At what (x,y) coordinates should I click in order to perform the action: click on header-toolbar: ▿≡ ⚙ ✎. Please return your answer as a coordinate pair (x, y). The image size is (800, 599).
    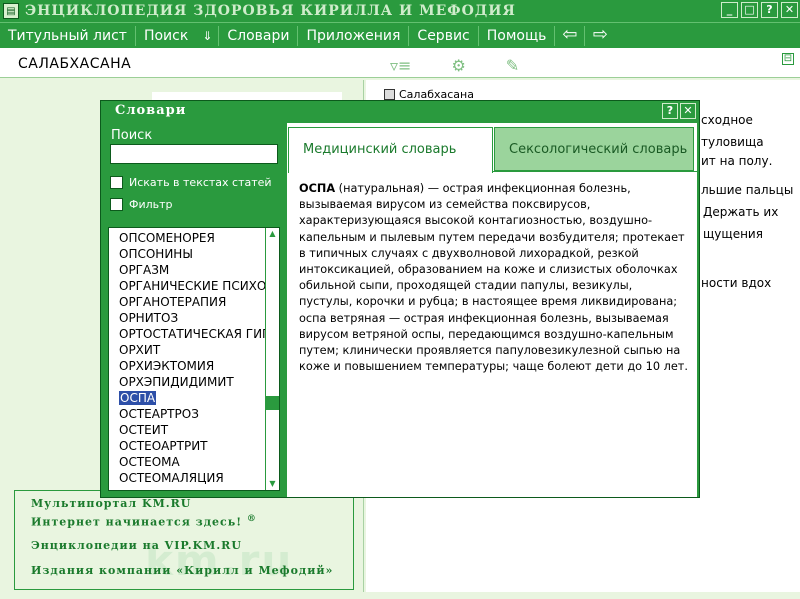
    Looking at the image, I should click on (454, 65).